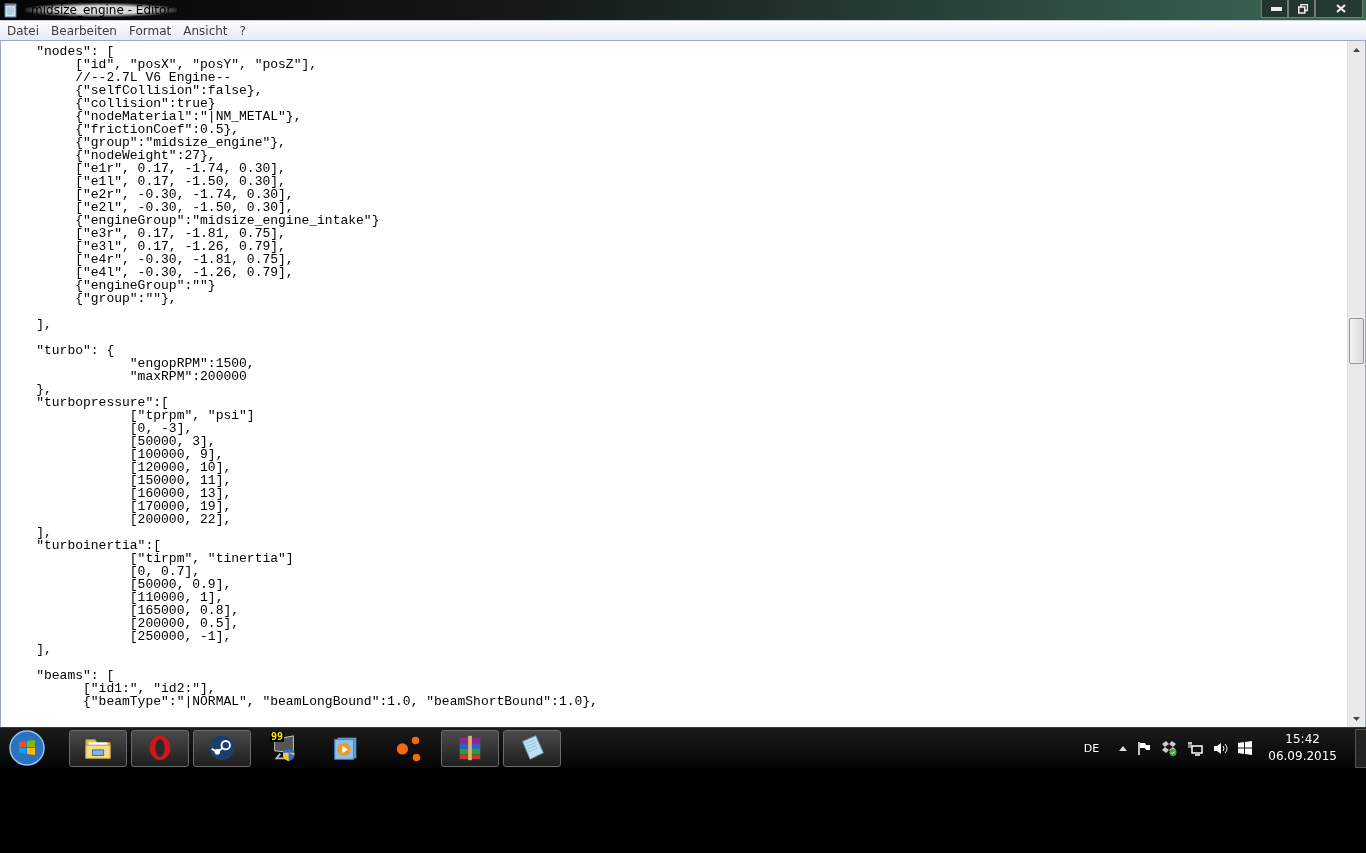  What do you see at coordinates (188, 116) in the screenshot?
I see `code-line: {"nodeMaterial":"|NM_METAL"},` at bounding box center [188, 116].